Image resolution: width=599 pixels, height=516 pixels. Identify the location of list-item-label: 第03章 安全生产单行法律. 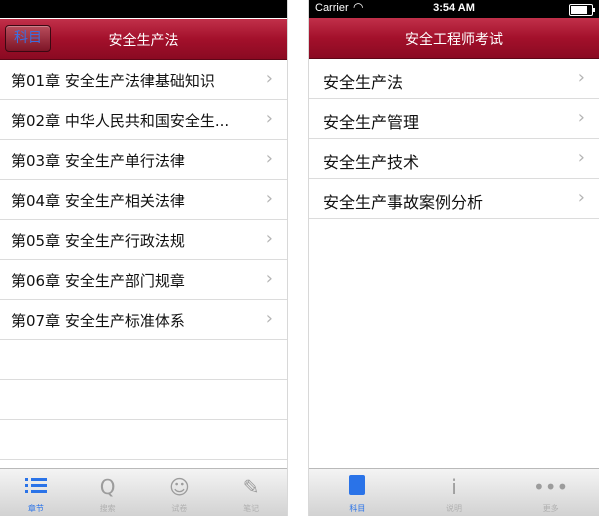
(98, 161).